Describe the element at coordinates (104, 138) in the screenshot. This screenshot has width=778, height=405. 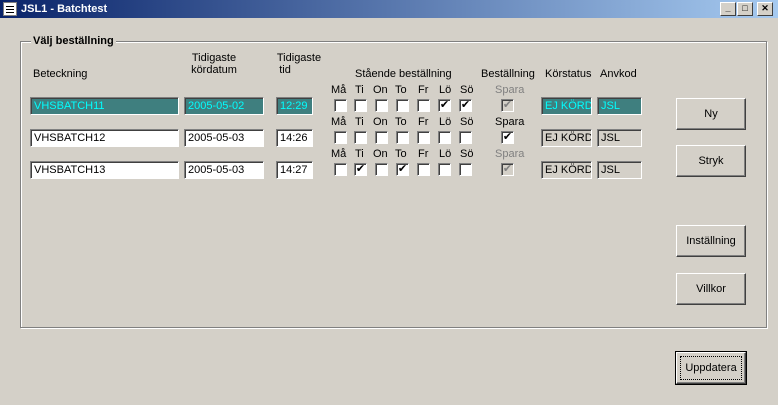
I see `beteckning-field: VHSBATCH12` at that location.